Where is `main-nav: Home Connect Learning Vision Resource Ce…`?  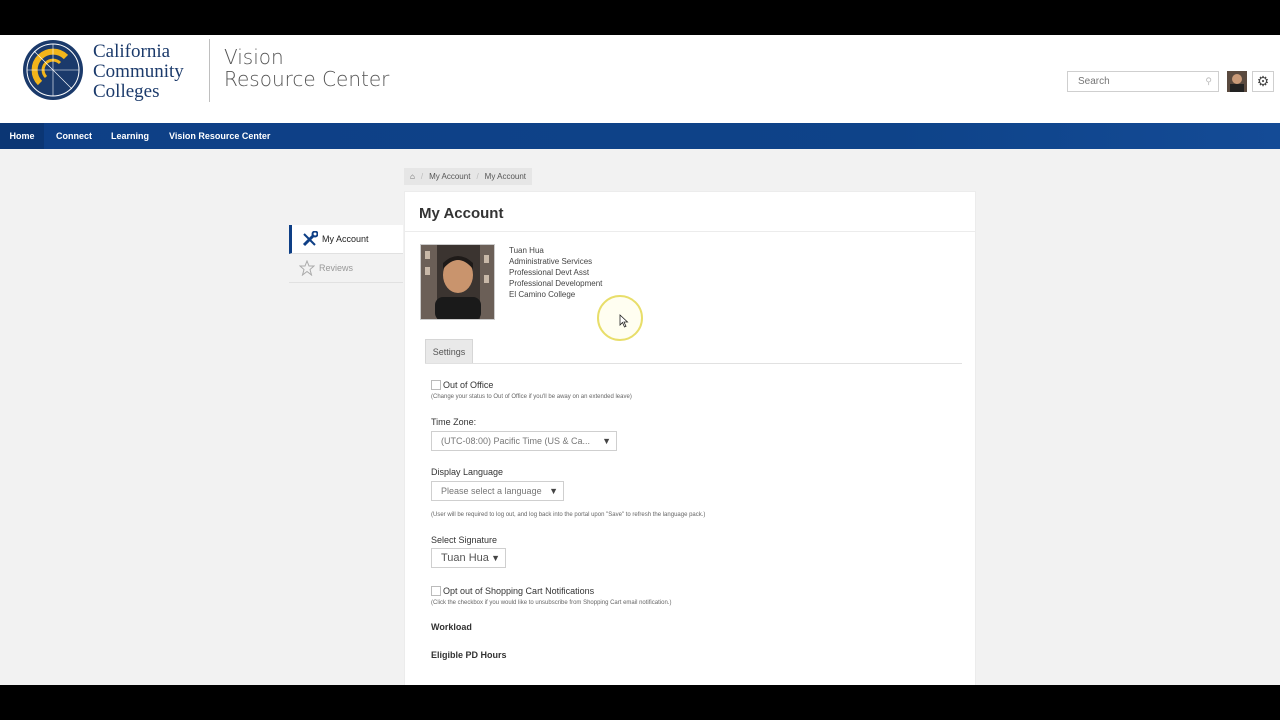
main-nav: Home Connect Learning Vision Resource Ce… is located at coordinates (640, 136).